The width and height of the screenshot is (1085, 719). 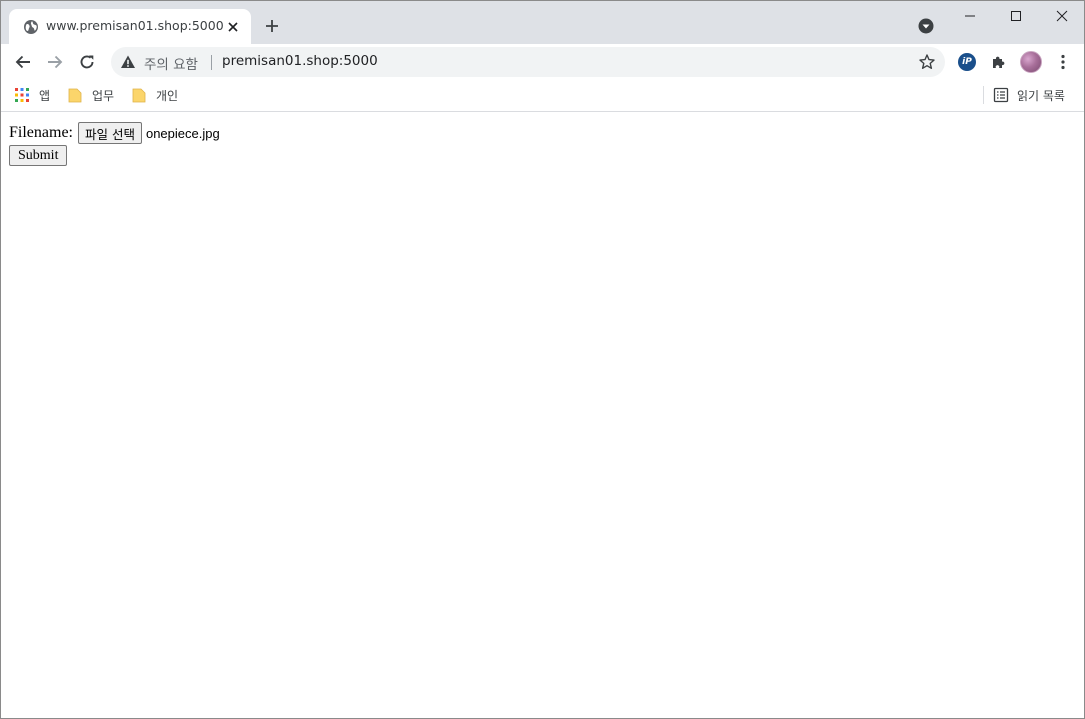 I want to click on file-row: Filename: 파일 선택 onepiece.jpg, so click(x=114, y=133).